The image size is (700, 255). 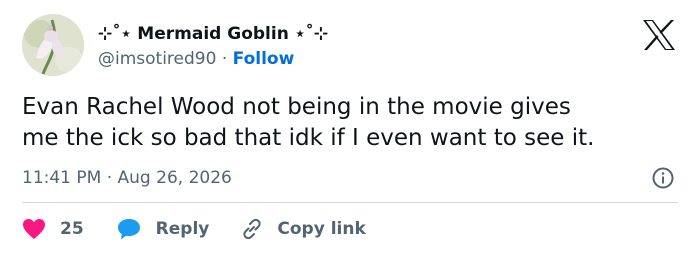 What do you see at coordinates (659, 35) in the screenshot?
I see `x-logo-icon` at bounding box center [659, 35].